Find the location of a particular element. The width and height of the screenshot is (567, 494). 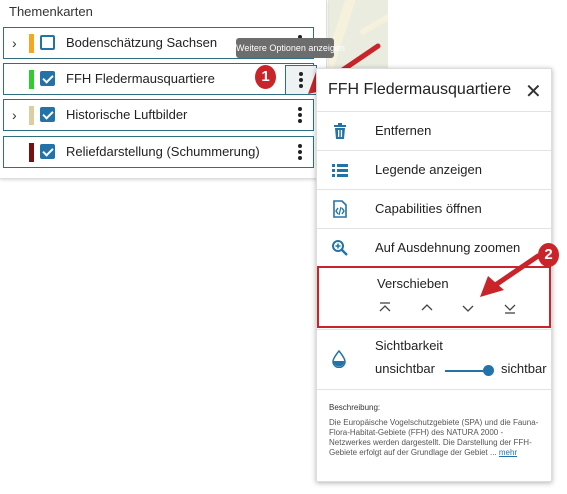

layer-label: Historische Luftbilder is located at coordinates (127, 114).